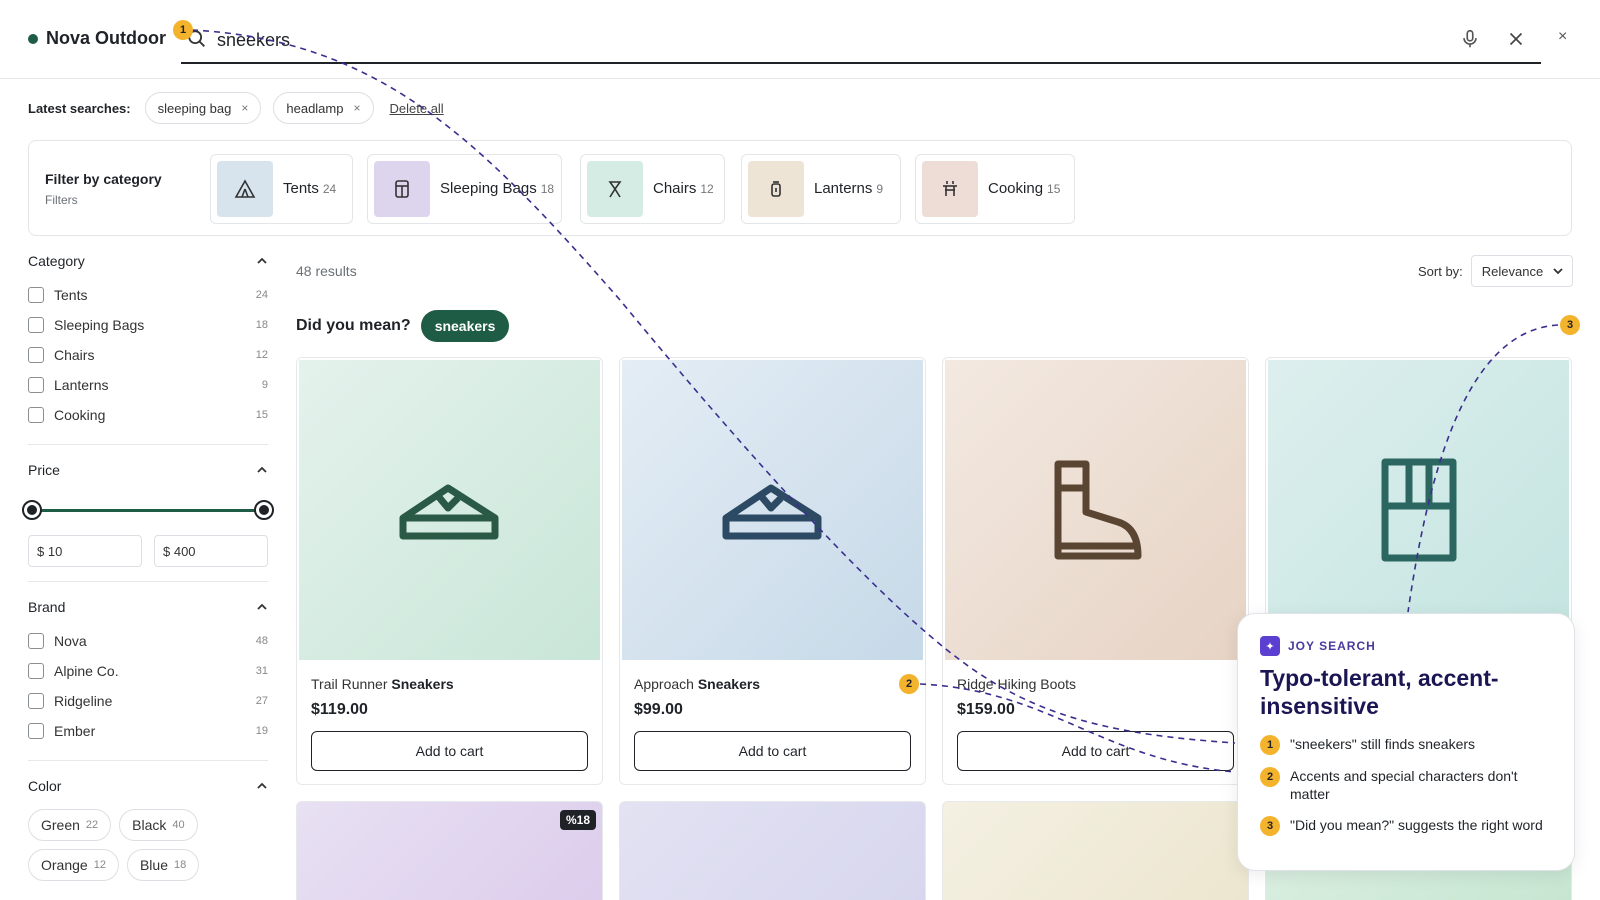 The width and height of the screenshot is (1600, 900). Describe the element at coordinates (353, 325) in the screenshot. I see `did-you-mean-label: Did you mean?` at that location.